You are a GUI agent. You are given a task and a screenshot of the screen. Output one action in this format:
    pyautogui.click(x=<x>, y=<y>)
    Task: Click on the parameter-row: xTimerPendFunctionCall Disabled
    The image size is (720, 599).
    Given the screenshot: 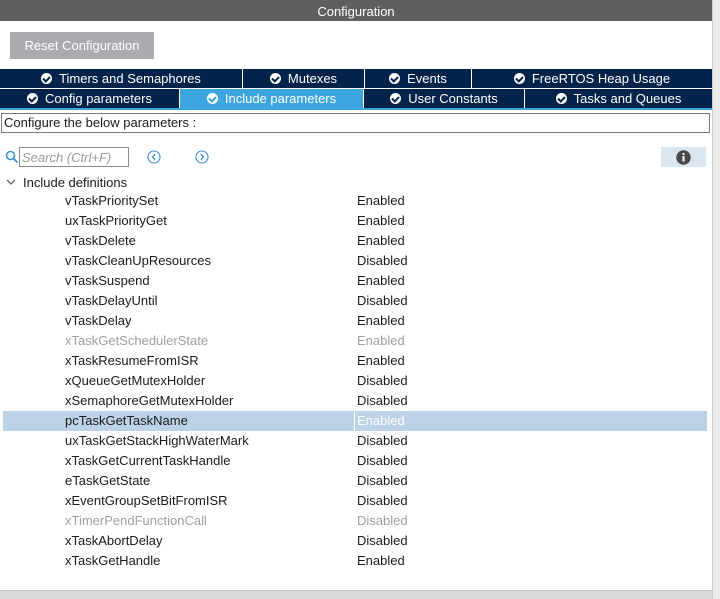 What is the action you would take?
    pyautogui.click(x=355, y=521)
    